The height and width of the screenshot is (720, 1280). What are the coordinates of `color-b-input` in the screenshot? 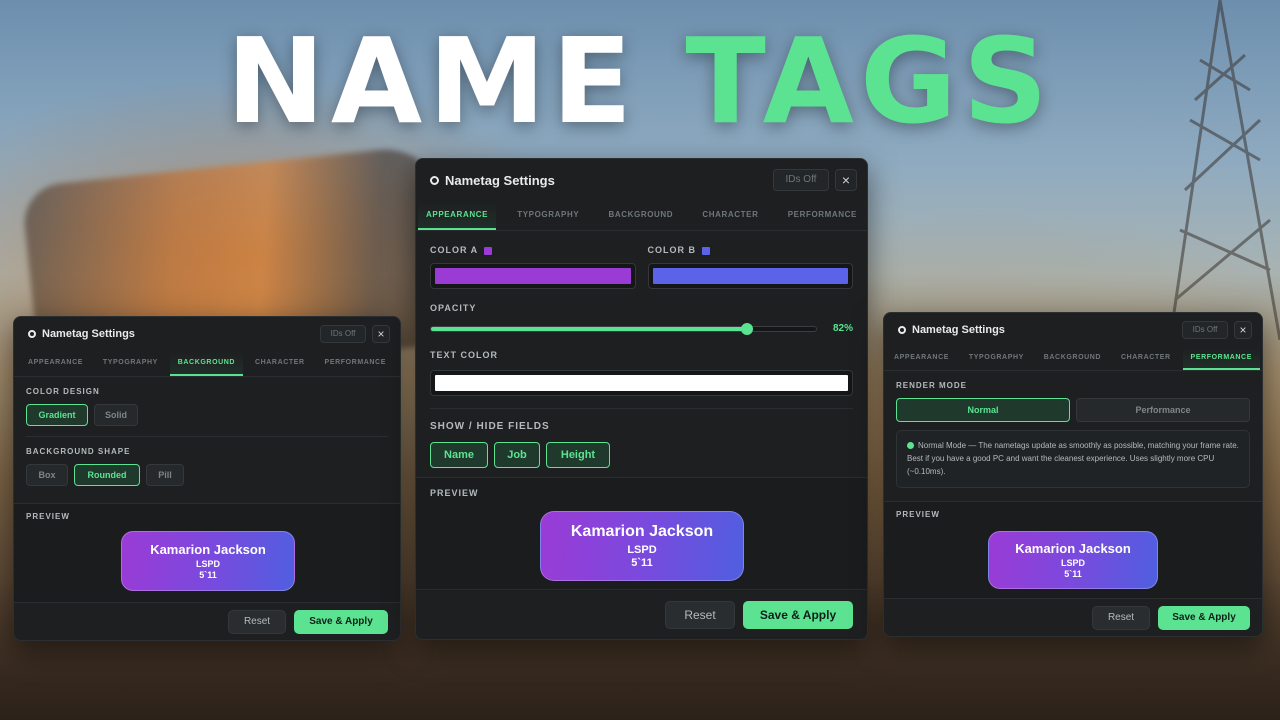 It's located at (750, 276).